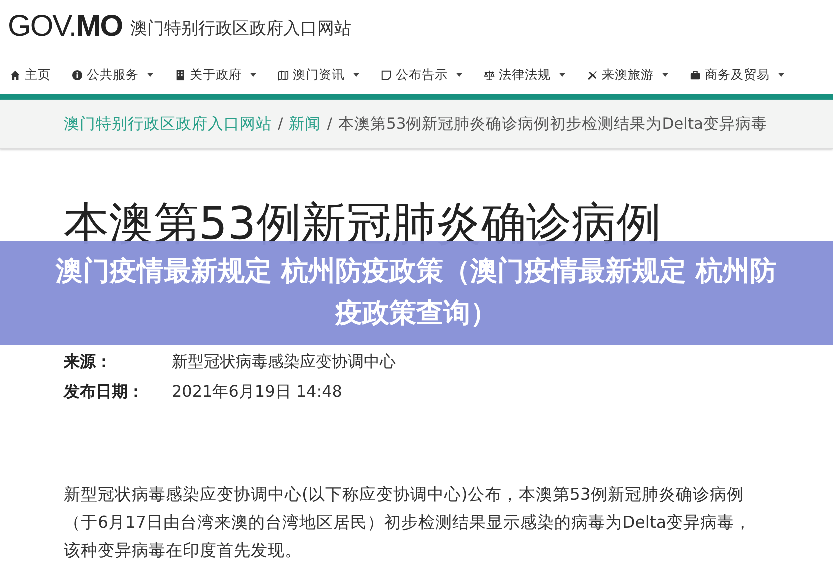 This screenshot has height=586, width=833. What do you see at coordinates (30, 75) in the screenshot?
I see `nav-menu-item: 主页` at bounding box center [30, 75].